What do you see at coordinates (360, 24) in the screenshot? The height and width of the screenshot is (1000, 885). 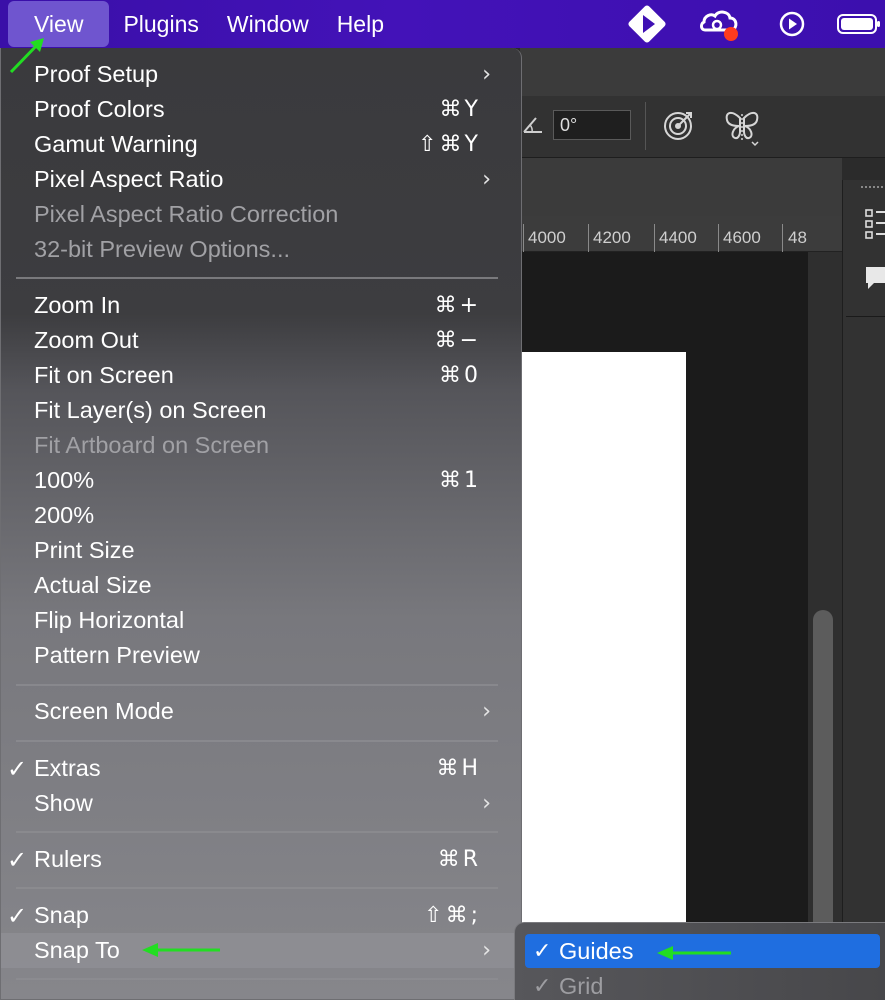 I see `menu-help: Help` at bounding box center [360, 24].